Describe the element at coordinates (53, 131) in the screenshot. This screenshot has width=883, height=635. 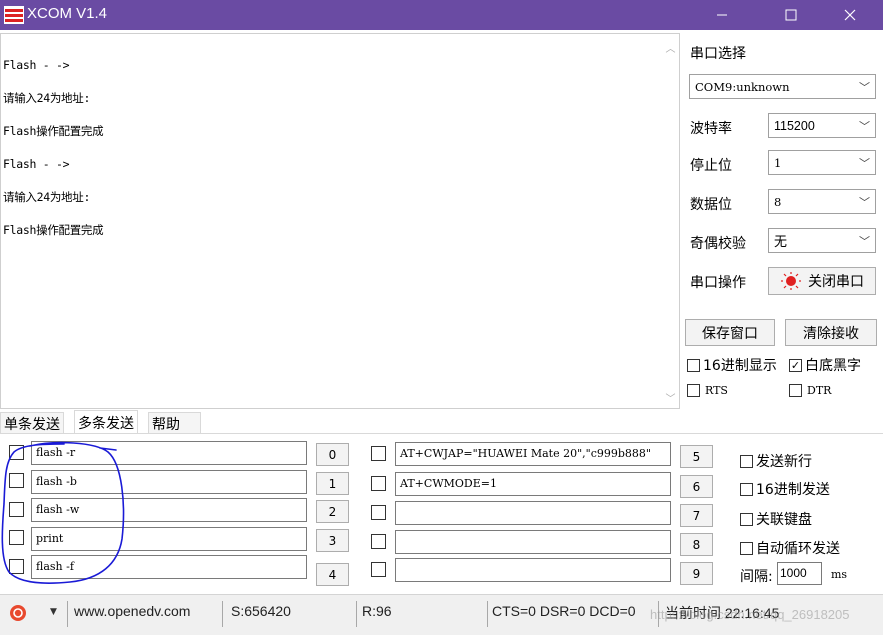
I see `receive-line: Flash操作配置完成` at that location.